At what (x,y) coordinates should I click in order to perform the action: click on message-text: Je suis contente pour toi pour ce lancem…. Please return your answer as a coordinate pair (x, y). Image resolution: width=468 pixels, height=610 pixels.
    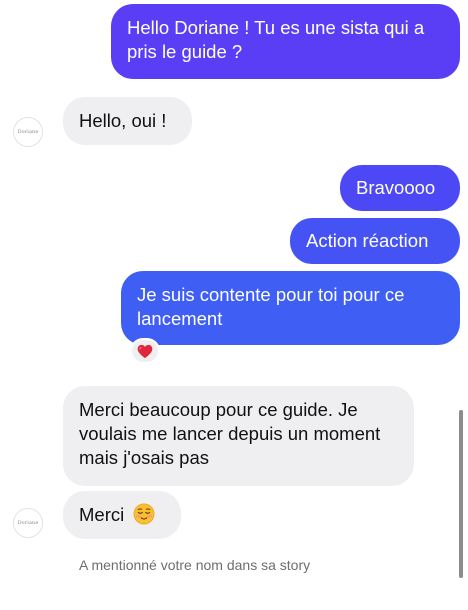
    Looking at the image, I should click on (271, 306).